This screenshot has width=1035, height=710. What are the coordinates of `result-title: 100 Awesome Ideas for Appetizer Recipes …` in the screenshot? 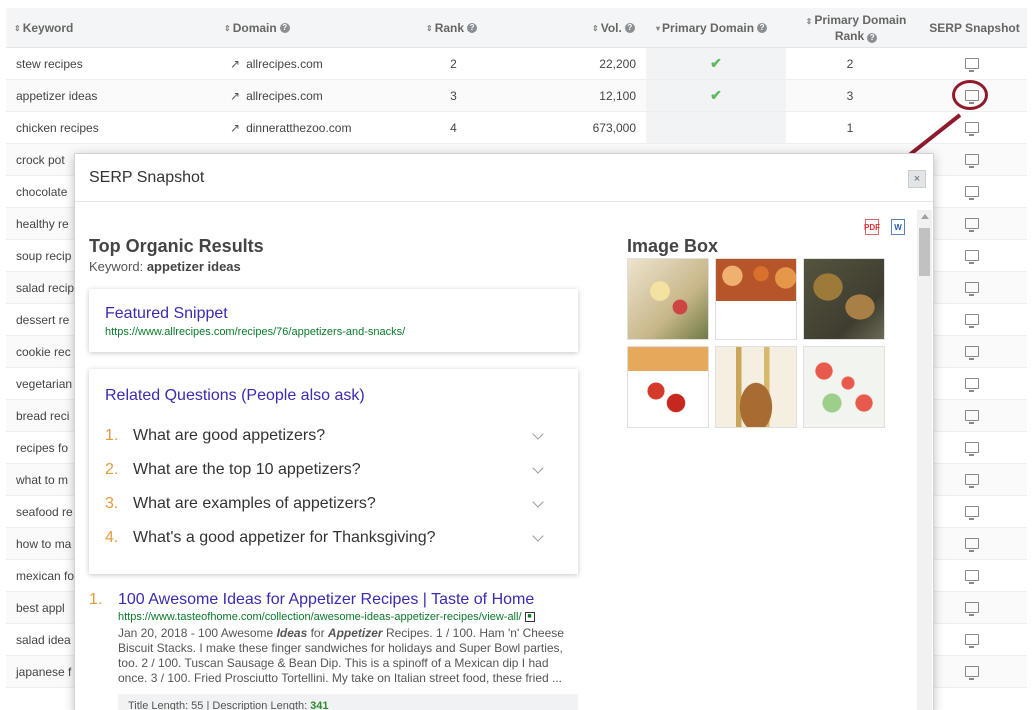 It's located at (348, 600).